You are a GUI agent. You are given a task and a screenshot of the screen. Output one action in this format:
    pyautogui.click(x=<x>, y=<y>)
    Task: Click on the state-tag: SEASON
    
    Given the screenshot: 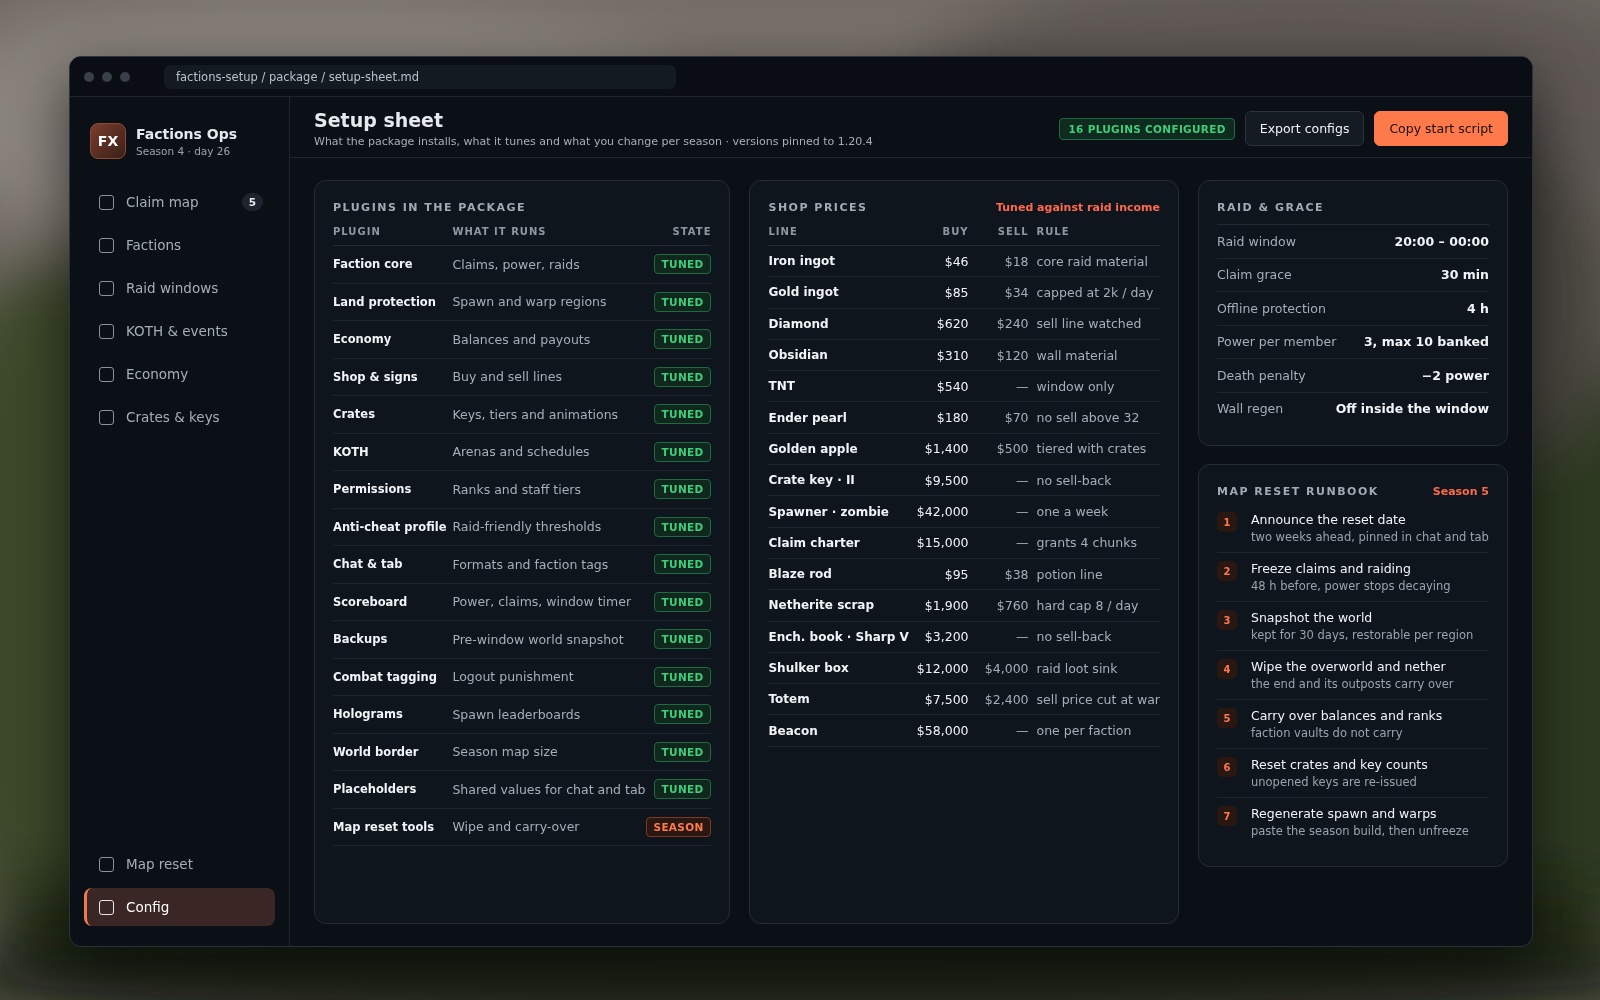 What is the action you would take?
    pyautogui.click(x=678, y=826)
    